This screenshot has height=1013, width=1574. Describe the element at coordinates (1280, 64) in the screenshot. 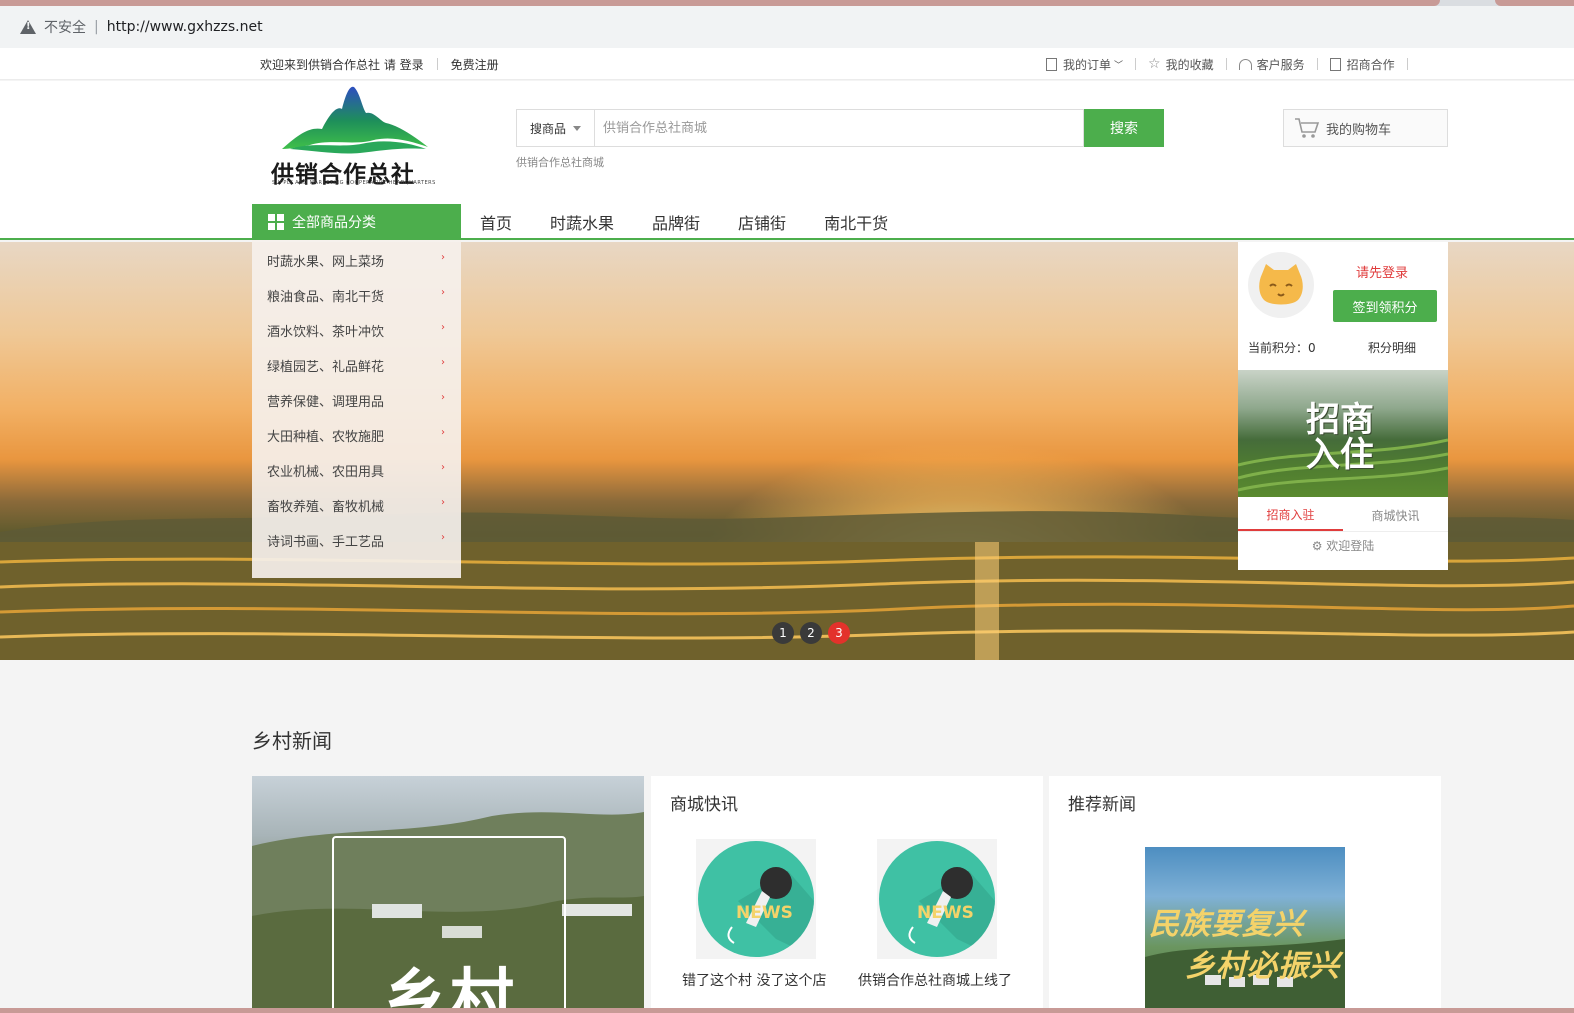

I see `customer-service-label: 客户服务` at that location.